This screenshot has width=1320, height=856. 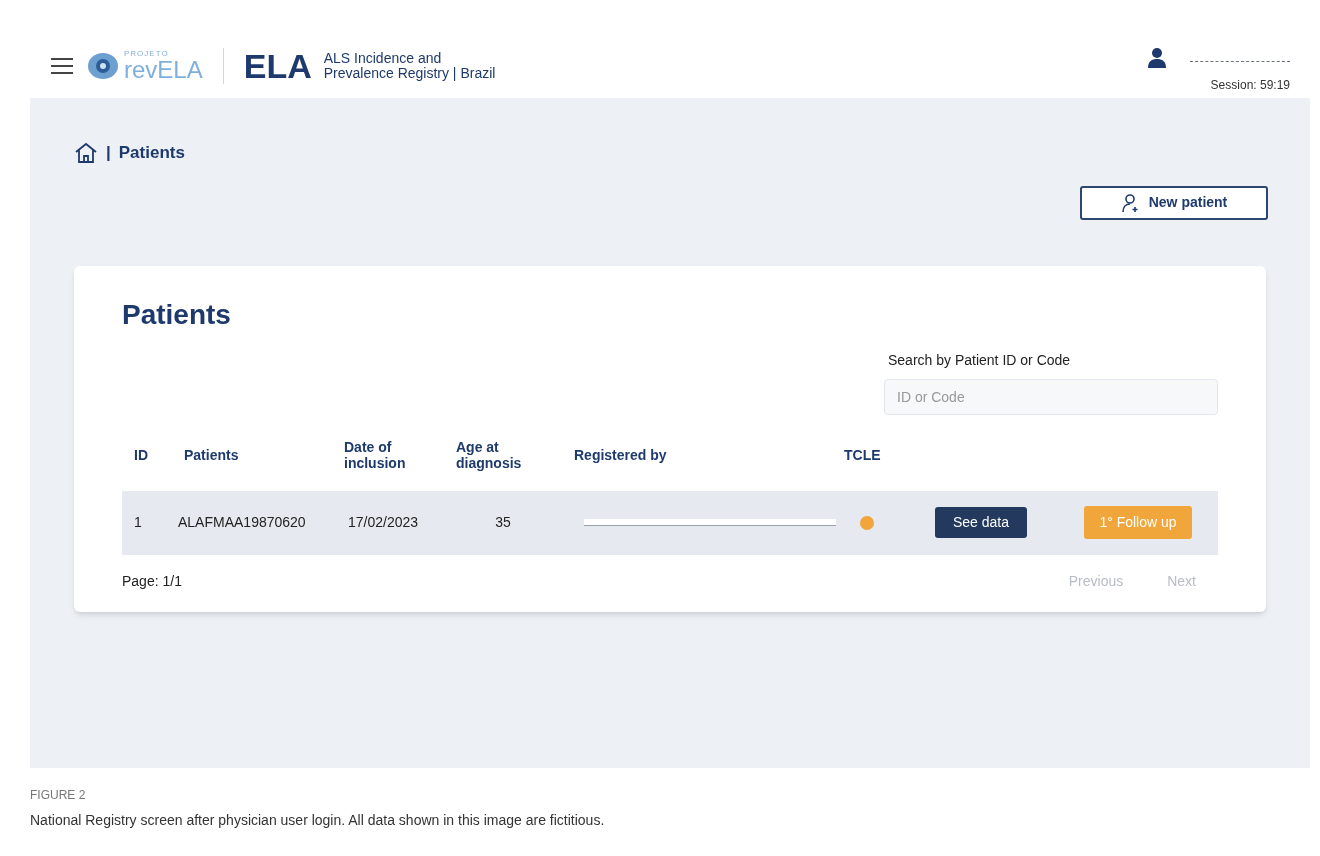 What do you see at coordinates (383, 522) in the screenshot?
I see `table-cell-text: 17/02/2023` at bounding box center [383, 522].